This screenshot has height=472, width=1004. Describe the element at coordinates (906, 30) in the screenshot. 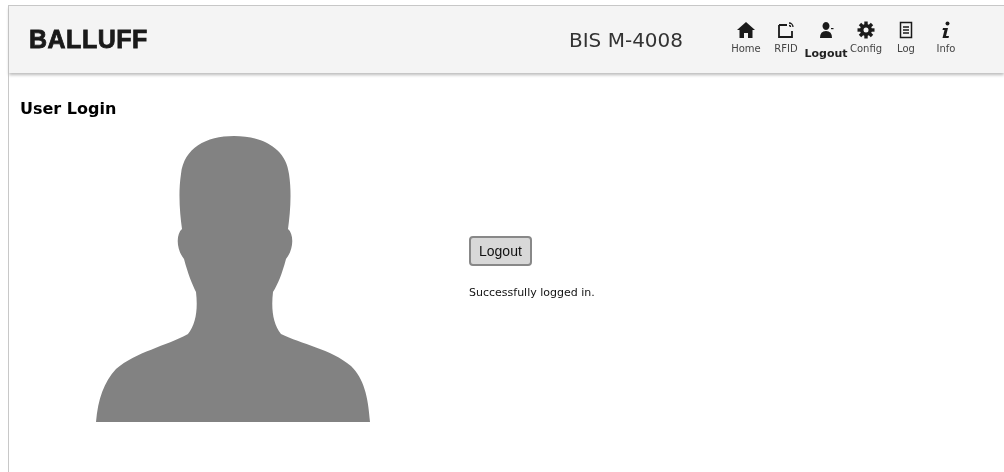

I see `document-icon` at that location.